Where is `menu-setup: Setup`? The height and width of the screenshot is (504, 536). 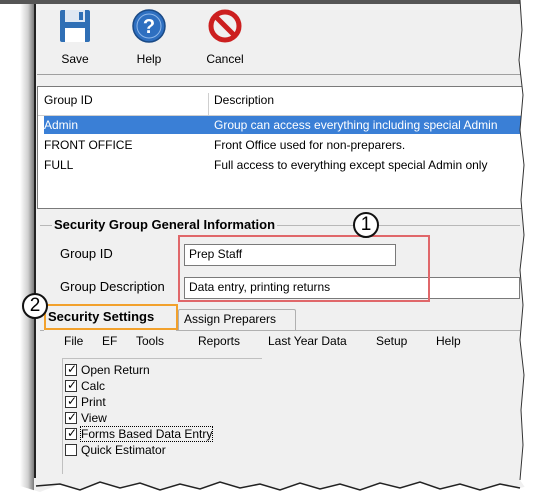 menu-setup: Setup is located at coordinates (391, 341).